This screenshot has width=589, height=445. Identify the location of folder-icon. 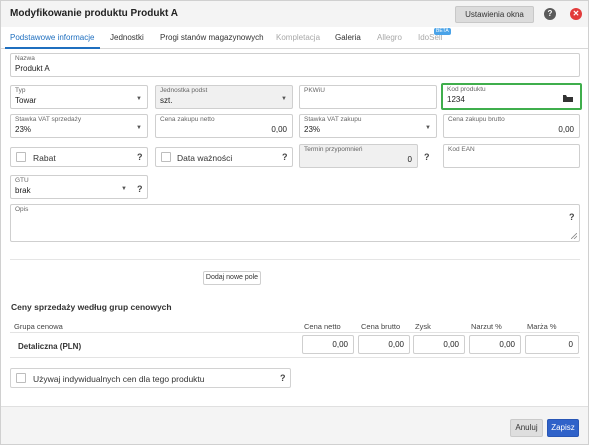
(568, 98).